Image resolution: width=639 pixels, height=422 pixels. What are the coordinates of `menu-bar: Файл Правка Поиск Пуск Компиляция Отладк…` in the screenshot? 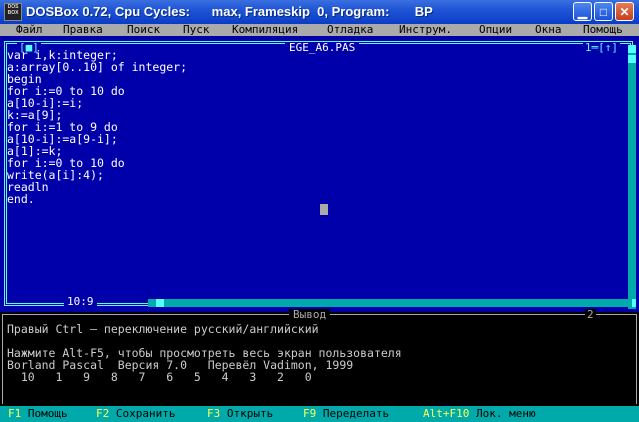 It's located at (319, 30).